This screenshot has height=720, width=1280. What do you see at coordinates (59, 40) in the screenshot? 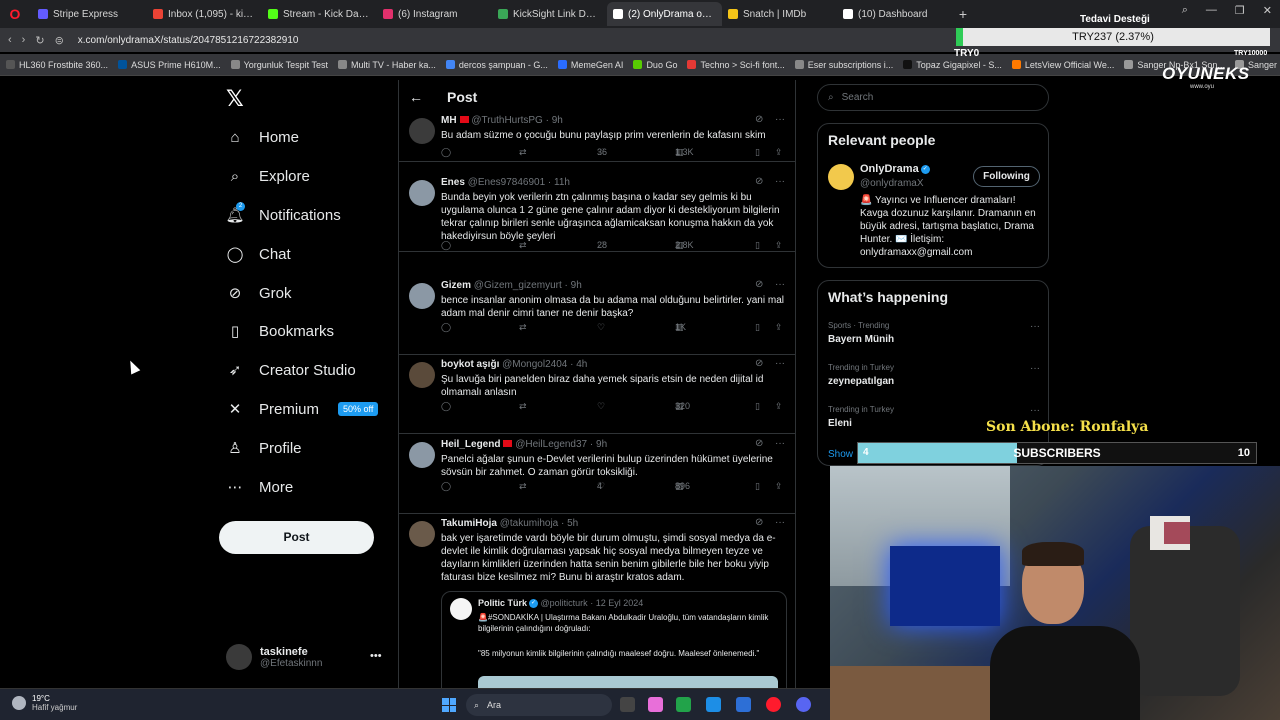
I see `site-info-icon: ⊜` at bounding box center [59, 40].